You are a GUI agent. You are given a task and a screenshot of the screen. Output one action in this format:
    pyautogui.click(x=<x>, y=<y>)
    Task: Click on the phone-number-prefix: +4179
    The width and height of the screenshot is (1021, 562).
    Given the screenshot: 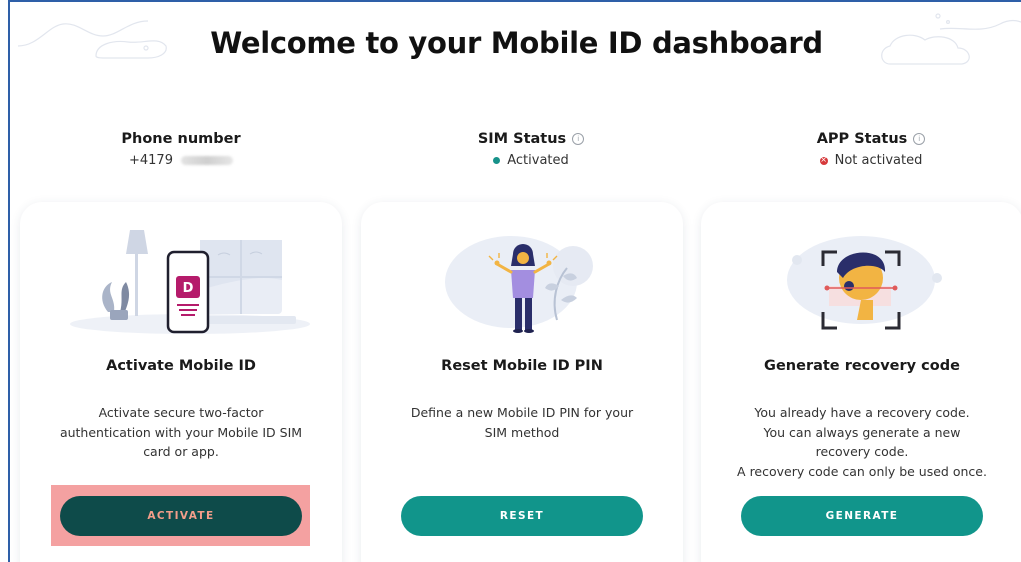 What is the action you would take?
    pyautogui.click(x=151, y=160)
    